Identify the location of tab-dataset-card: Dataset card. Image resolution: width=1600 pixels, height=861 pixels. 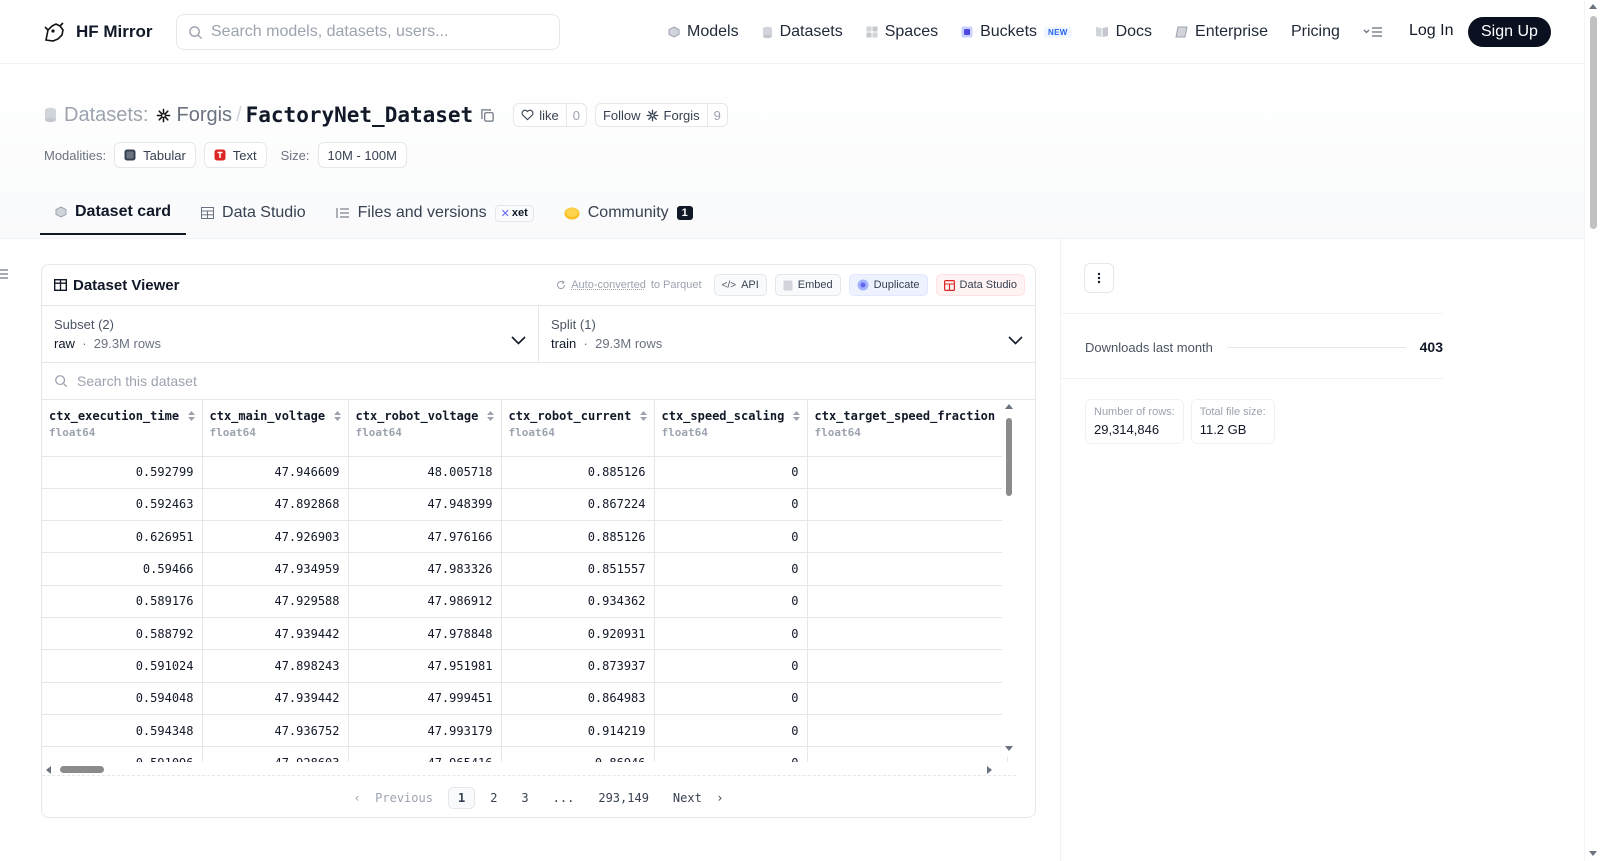
(113, 213).